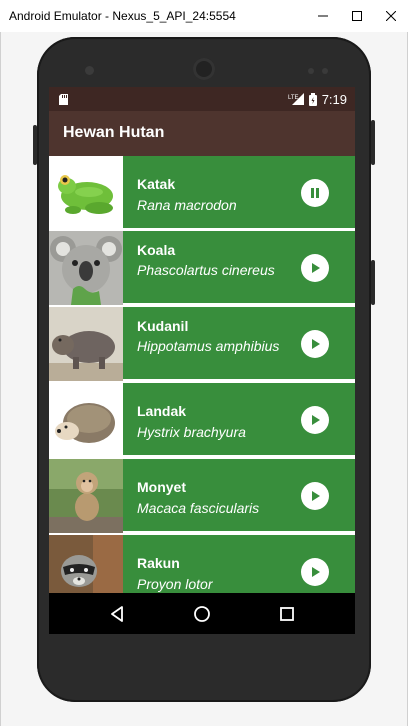 The height and width of the screenshot is (726, 408). Describe the element at coordinates (202, 420) in the screenshot. I see `list-item: Landak Hystrix brachyura` at that location.